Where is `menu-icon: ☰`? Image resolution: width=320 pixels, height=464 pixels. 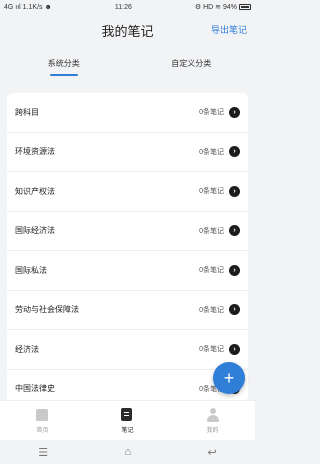
menu-icon: ☰ is located at coordinates (43, 452).